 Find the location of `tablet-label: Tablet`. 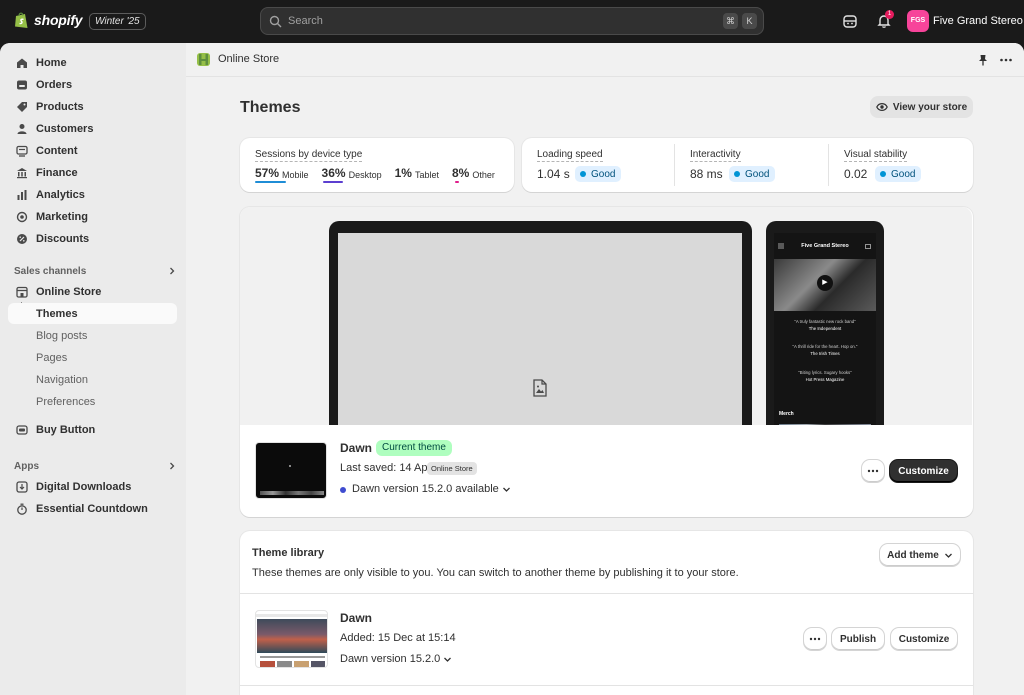

tablet-label: Tablet is located at coordinates (426, 175).